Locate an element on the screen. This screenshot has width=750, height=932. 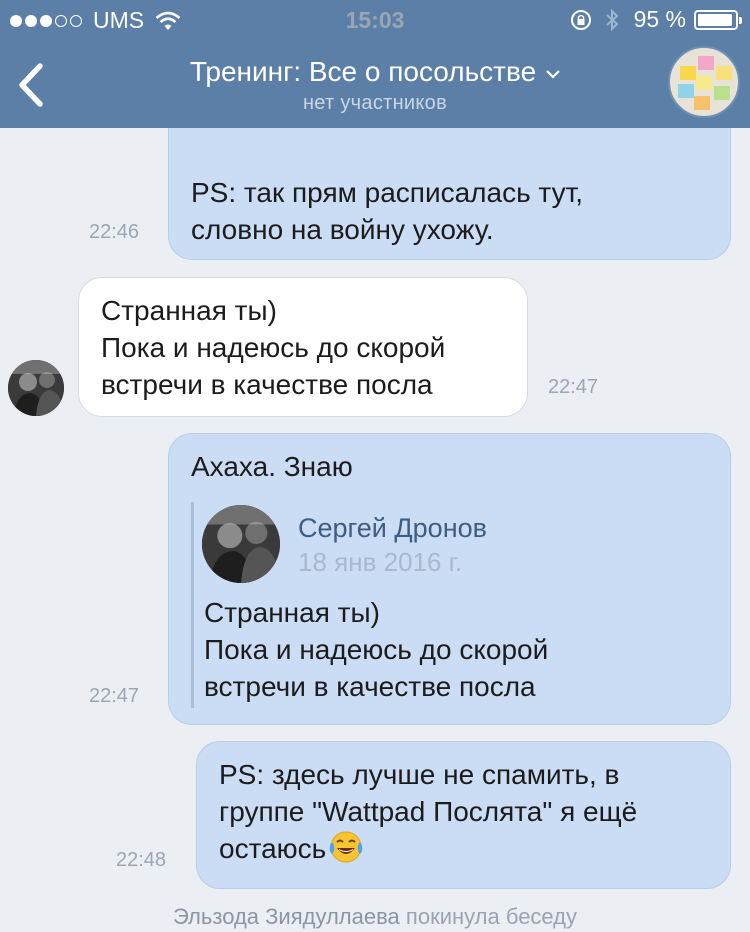
battery-level is located at coordinates (715, 19).